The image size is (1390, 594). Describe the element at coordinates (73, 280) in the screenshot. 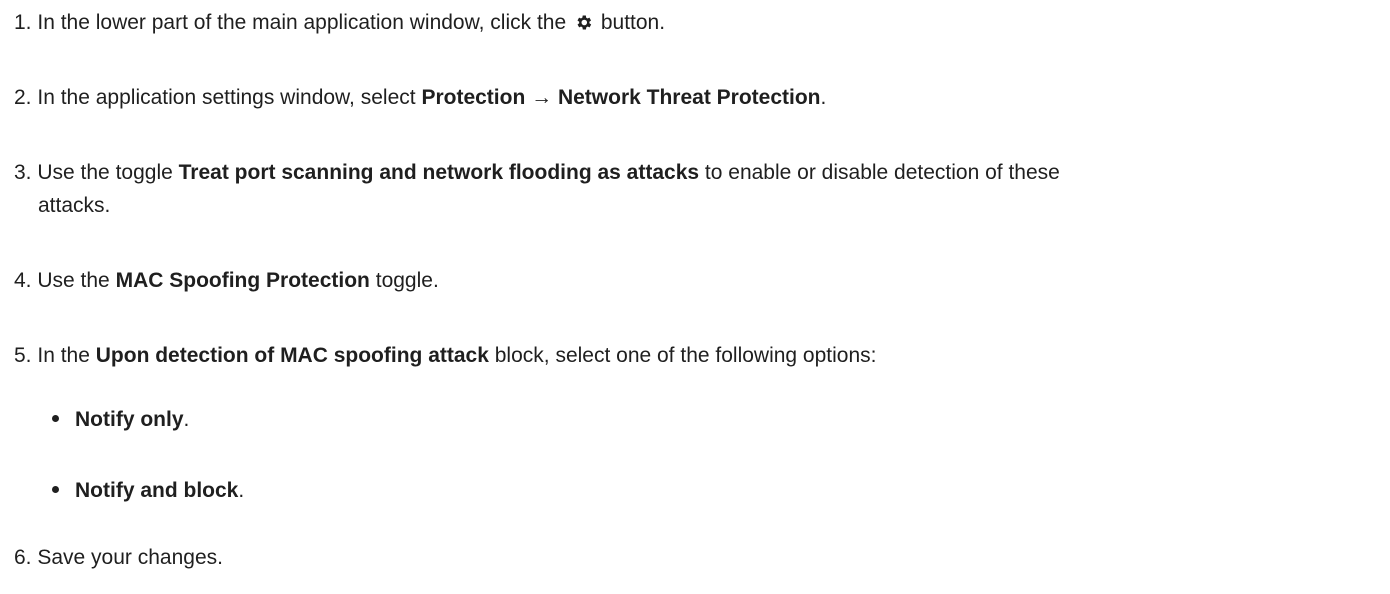

I see `step-text: Use the` at that location.